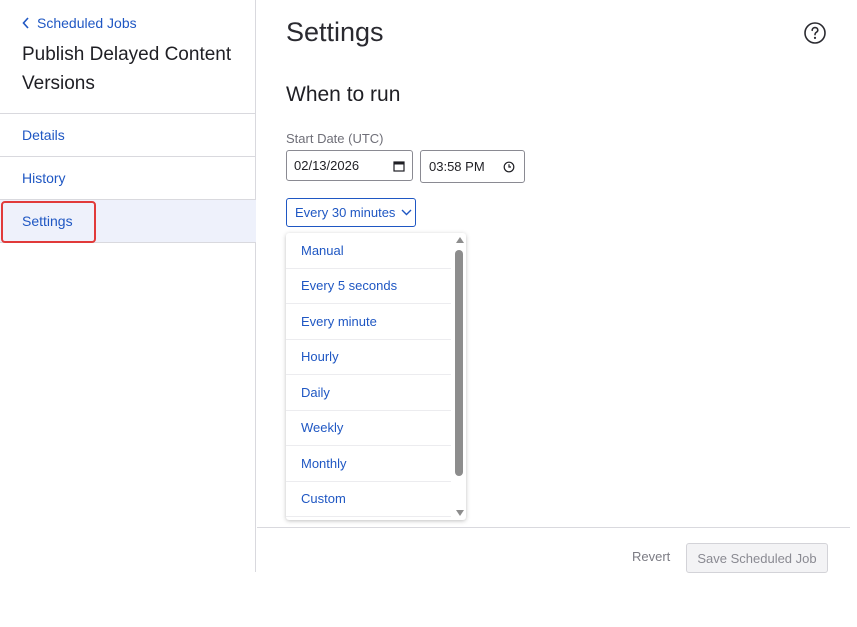 This screenshot has height=627, width=857. Describe the element at coordinates (457, 166) in the screenshot. I see `start-time-value: 03:58 PM` at that location.